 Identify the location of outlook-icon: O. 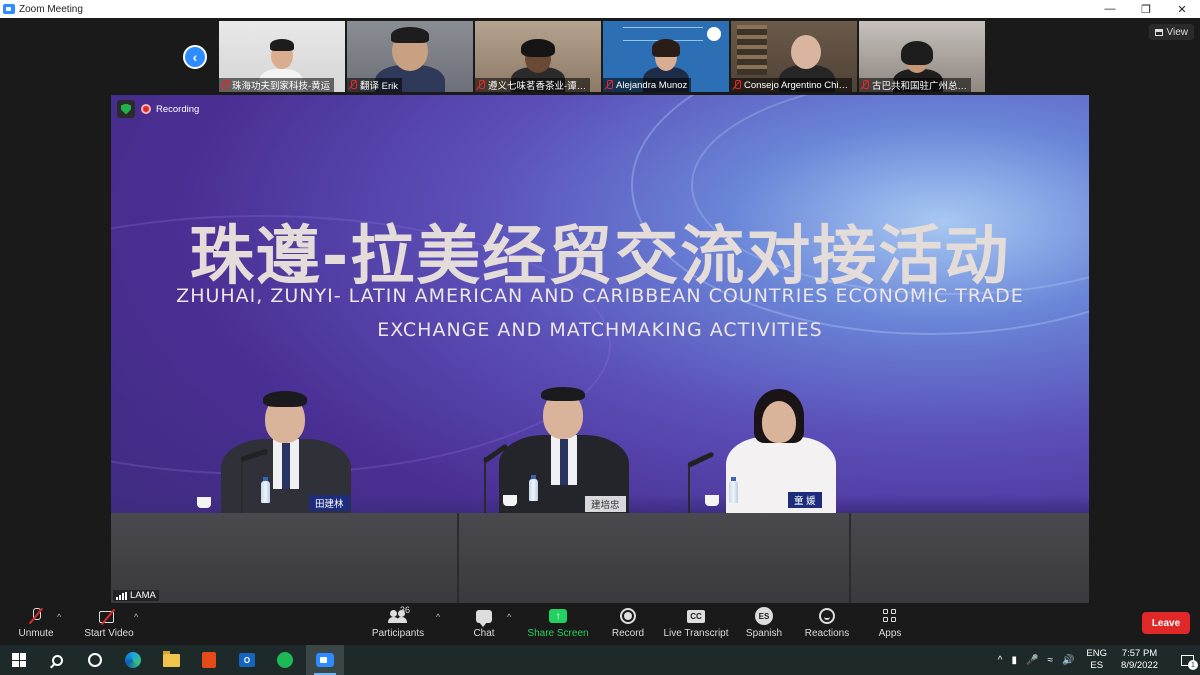
(247, 660).